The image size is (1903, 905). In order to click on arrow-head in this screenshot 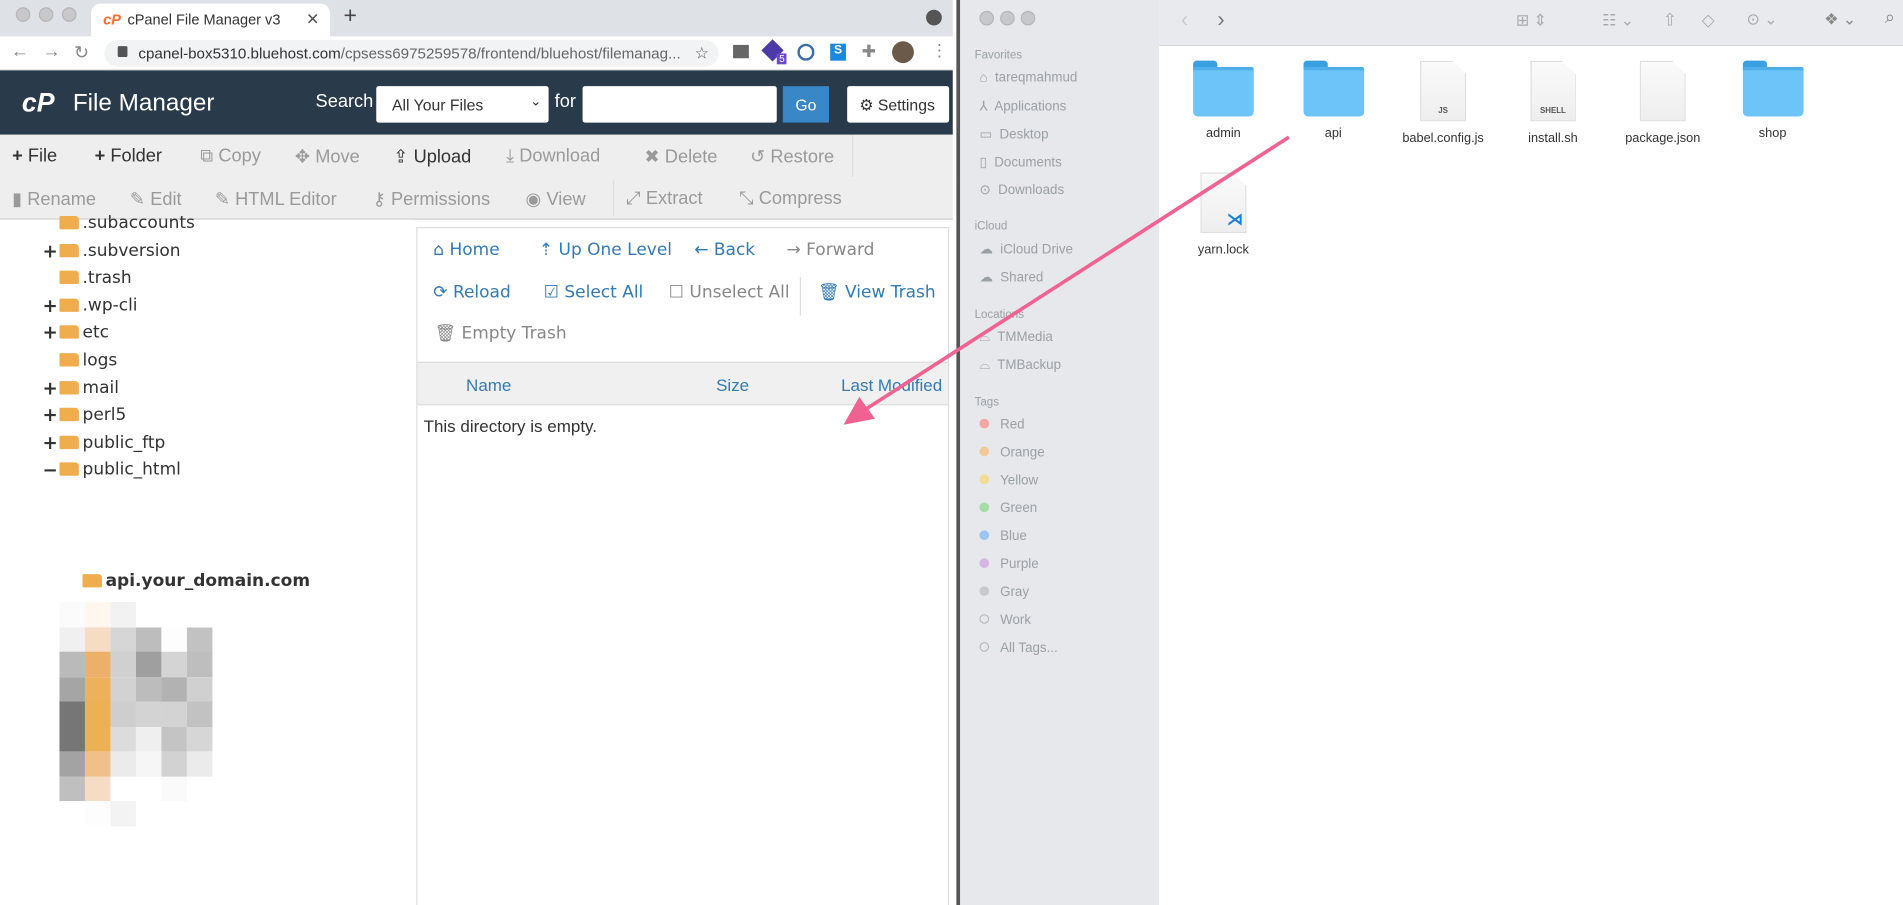, I will do `click(859, 410)`.